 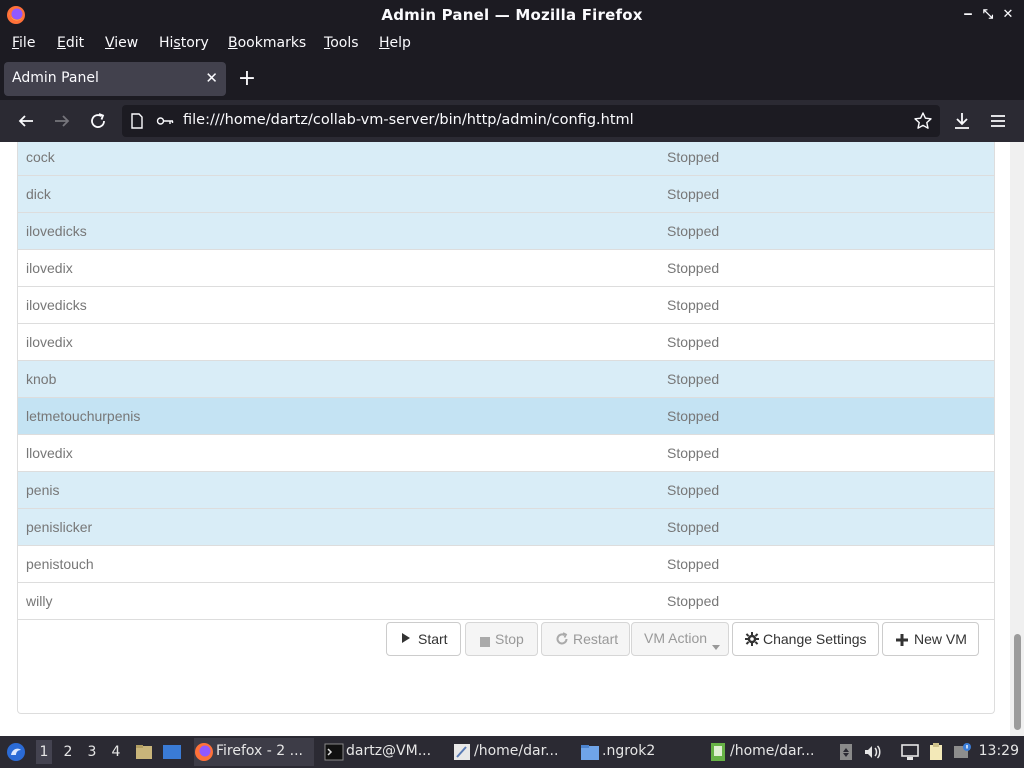 What do you see at coordinates (26, 121) in the screenshot?
I see `back-icon` at bounding box center [26, 121].